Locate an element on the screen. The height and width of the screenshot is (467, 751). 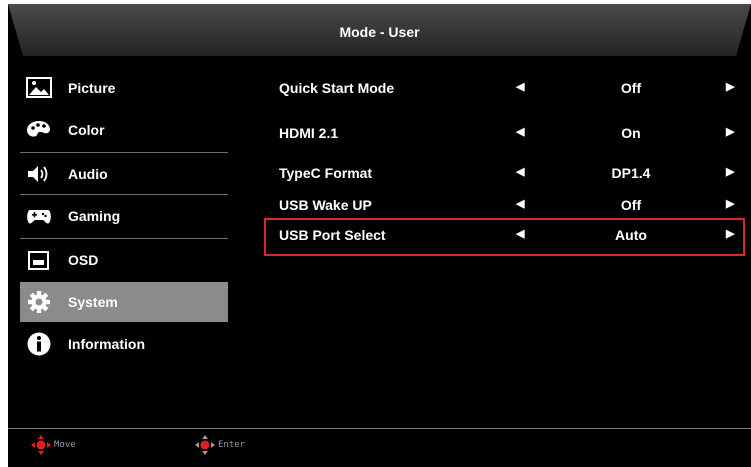
hint-move-label: Move is located at coordinates (65, 445).